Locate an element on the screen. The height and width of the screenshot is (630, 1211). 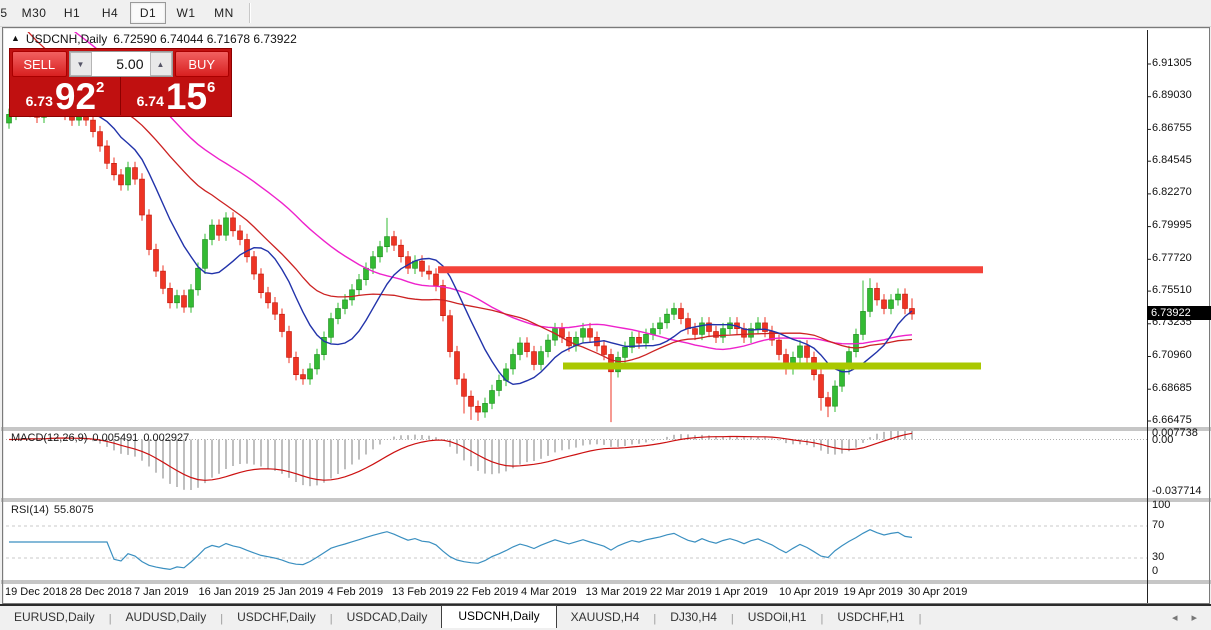
date-tick-label: 19 Dec 2018 is located at coordinates (36, 592).